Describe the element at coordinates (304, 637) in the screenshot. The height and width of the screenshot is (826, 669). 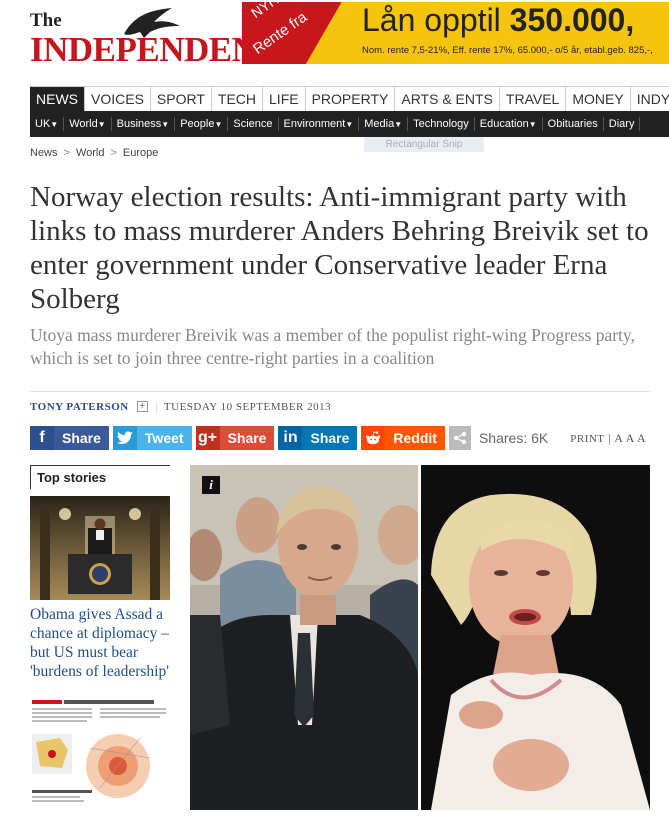
I see `breivik-photo` at that location.